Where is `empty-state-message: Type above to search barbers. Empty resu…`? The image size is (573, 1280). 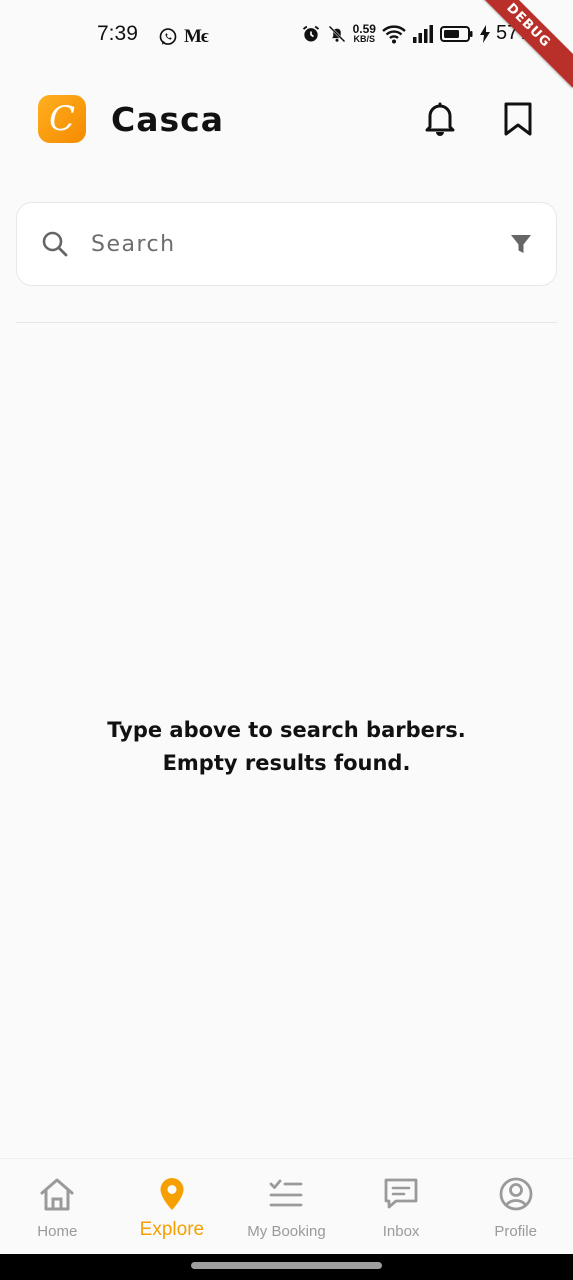
empty-state-message: Type above to search barbers. Empty resu… is located at coordinates (286, 747).